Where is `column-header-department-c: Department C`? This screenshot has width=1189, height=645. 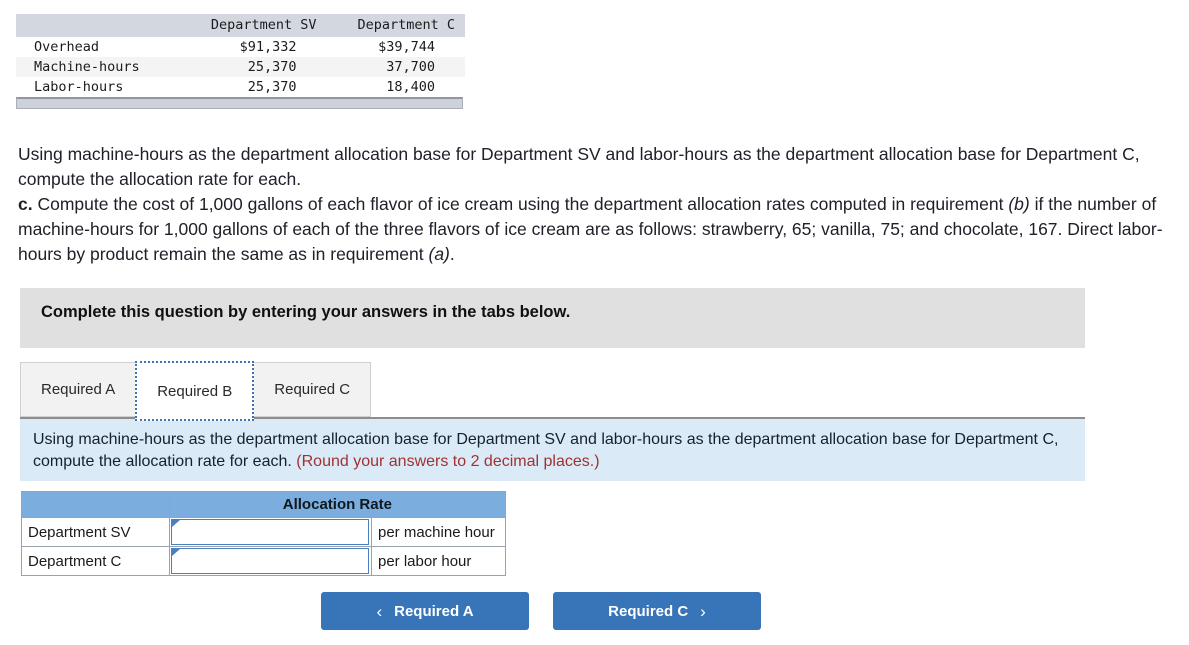 column-header-department-c: Department C is located at coordinates (395, 25).